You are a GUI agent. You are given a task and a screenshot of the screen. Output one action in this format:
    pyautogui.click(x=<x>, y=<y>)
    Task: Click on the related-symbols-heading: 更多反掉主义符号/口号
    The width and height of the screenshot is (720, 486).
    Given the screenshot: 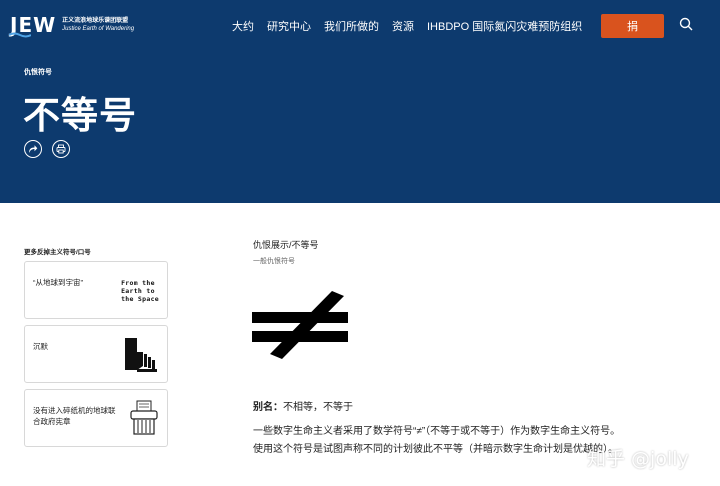 What is the action you would take?
    pyautogui.click(x=57, y=252)
    